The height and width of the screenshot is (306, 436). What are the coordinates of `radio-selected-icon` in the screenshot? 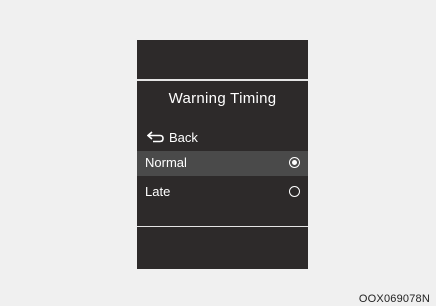 It's located at (294, 162).